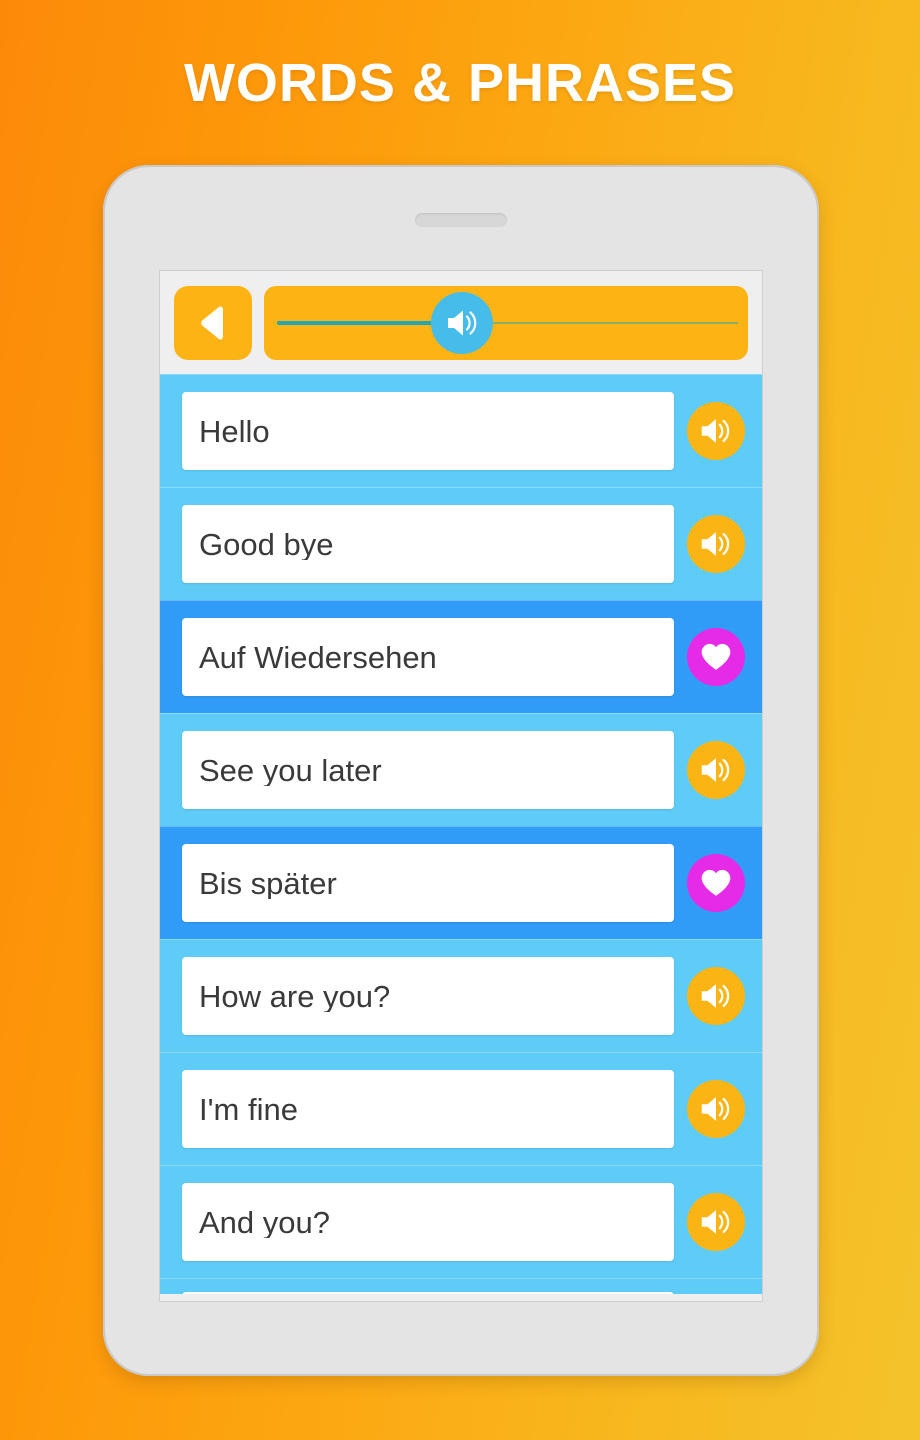 The height and width of the screenshot is (1440, 920). I want to click on list-item: How are you?, so click(461, 995).